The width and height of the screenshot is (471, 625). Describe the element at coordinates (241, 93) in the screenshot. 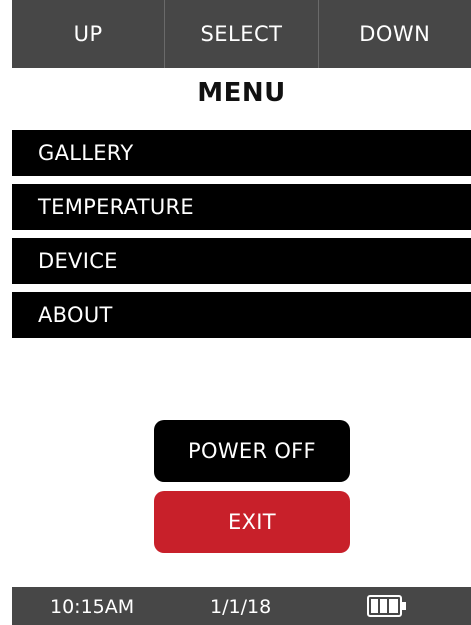

I see `menu-title: MENU` at that location.